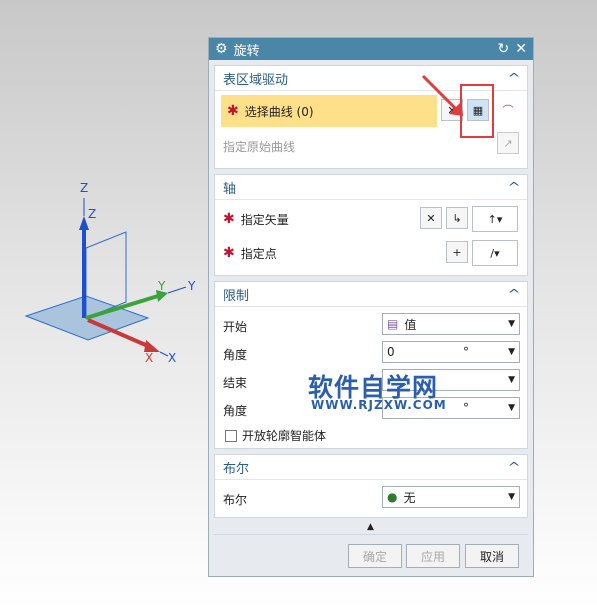 The height and width of the screenshot is (612, 597). Describe the element at coordinates (371, 486) in the screenshot. I see `boolean-section: 布尔 ^ 布尔 ● 无 ▼` at that location.